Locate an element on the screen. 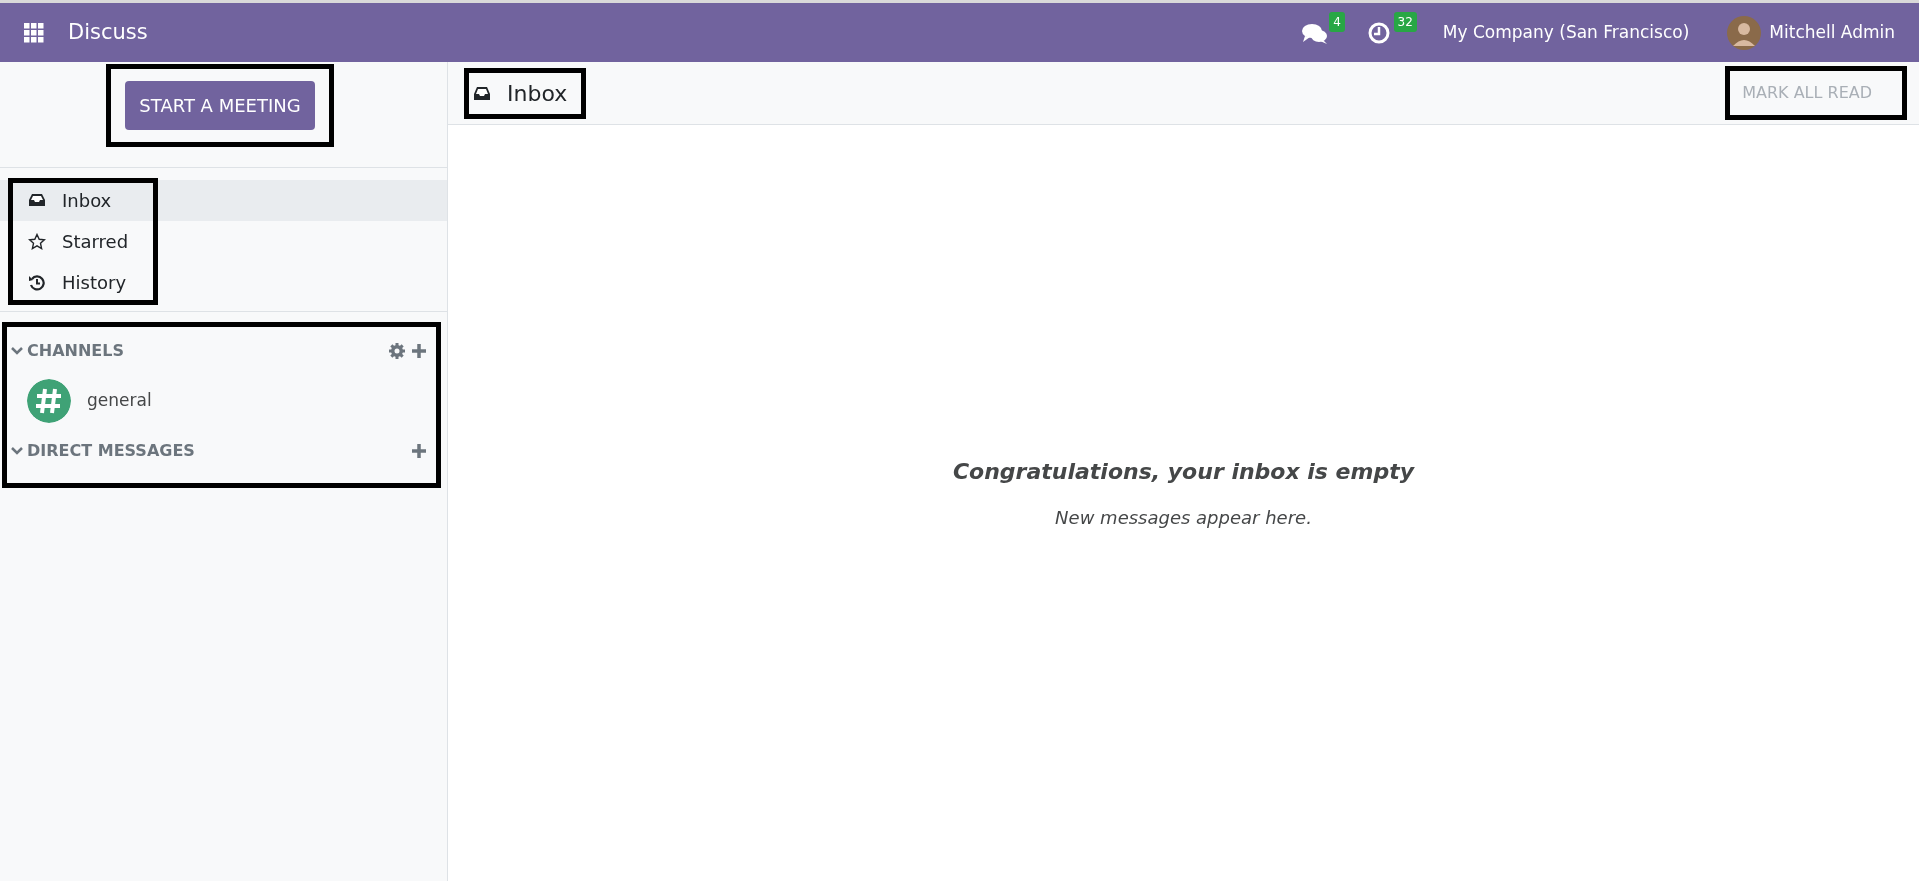 The width and height of the screenshot is (1919, 881). page-title: Inbox is located at coordinates (537, 93).